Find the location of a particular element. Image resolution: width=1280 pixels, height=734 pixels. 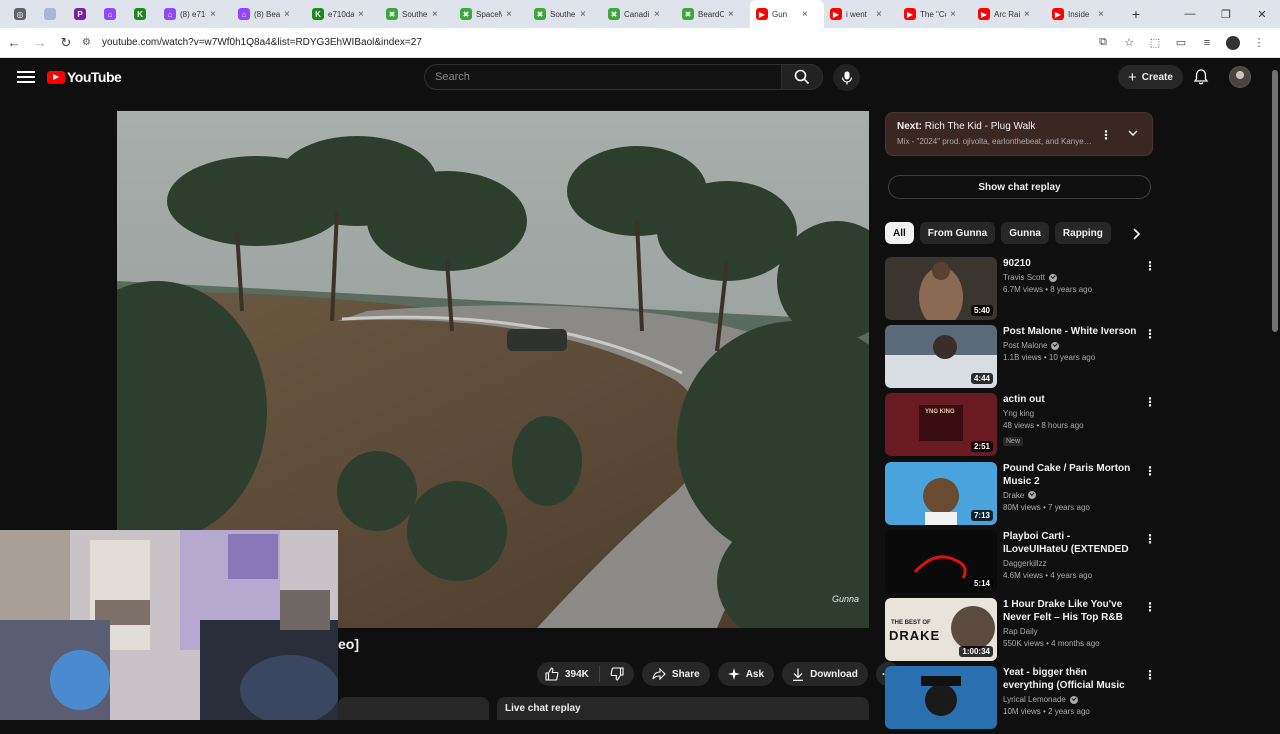

browser-tab: ✖Souther× is located at coordinates (417, 14).